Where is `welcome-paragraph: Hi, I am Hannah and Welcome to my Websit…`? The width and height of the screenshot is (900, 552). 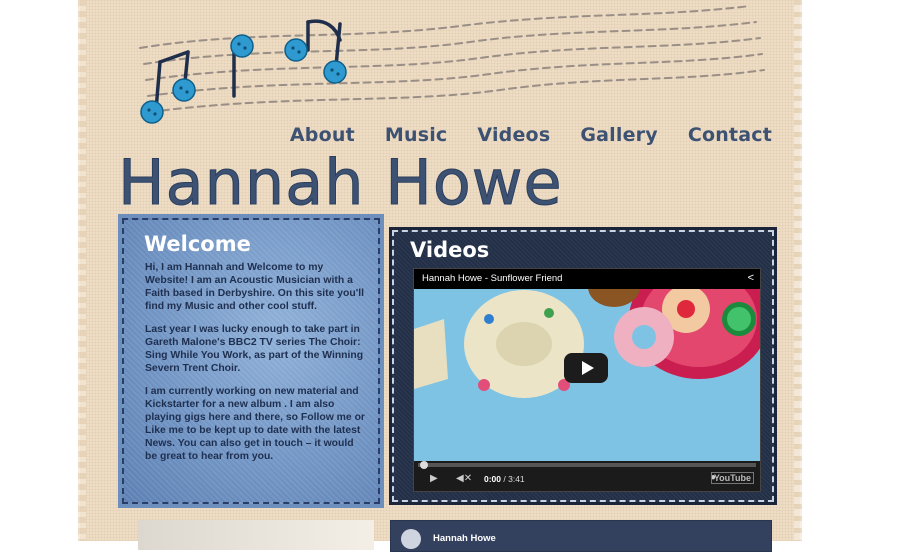
welcome-paragraph: Hi, I am Hannah and Welcome to my Websit… is located at coordinates (254, 287).